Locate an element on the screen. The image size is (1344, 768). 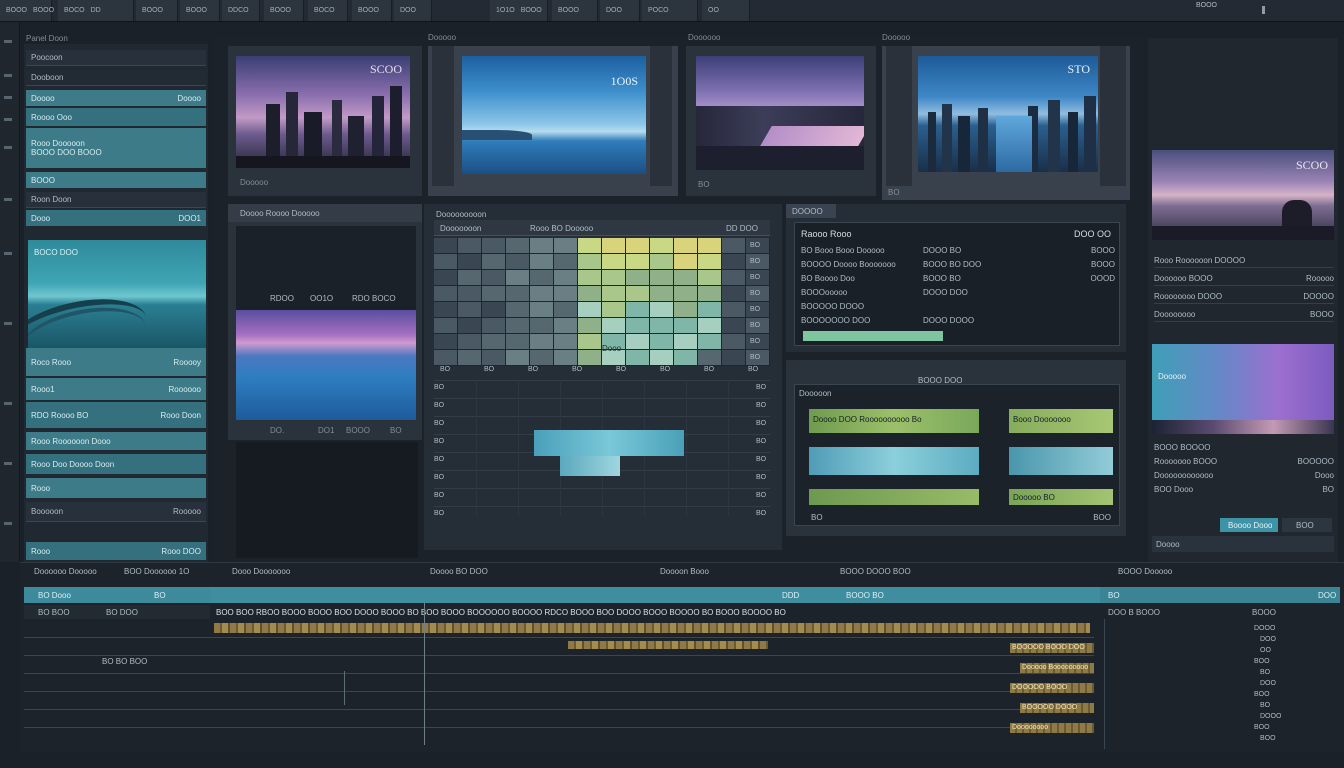
list-item: Roon Doon is located at coordinates (116, 200).